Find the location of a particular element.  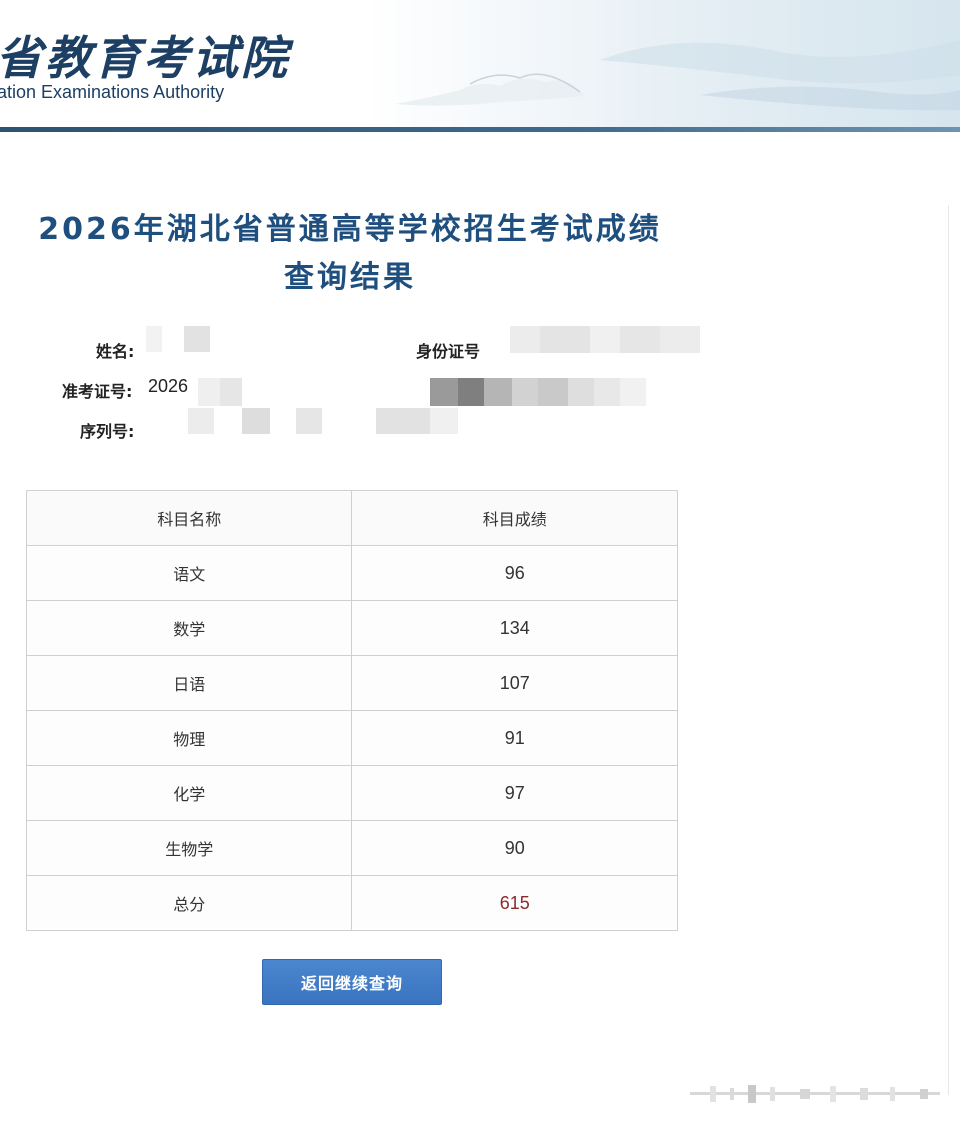

back-to-query-button: 返回继续查询 is located at coordinates (352, 982).